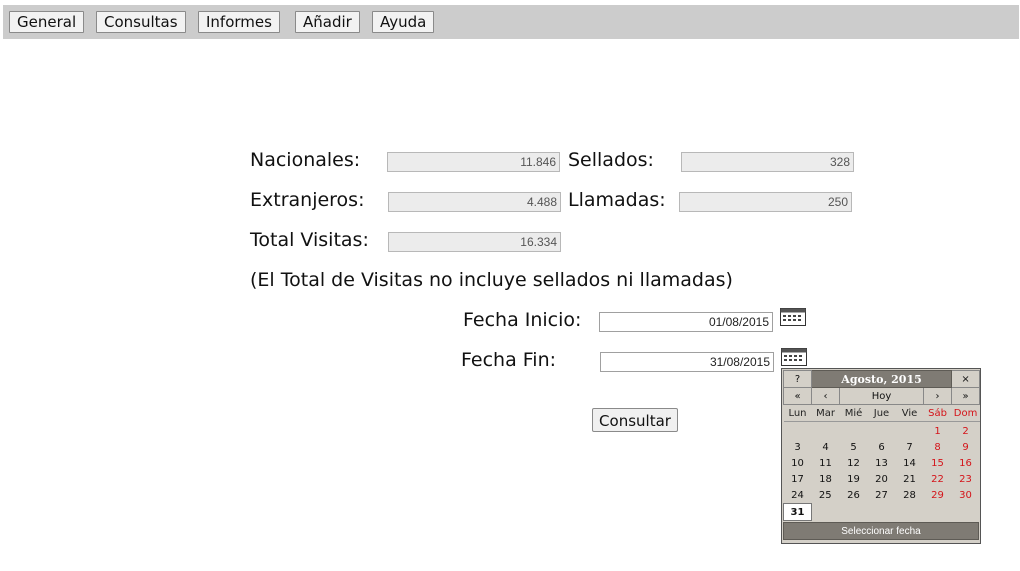 This screenshot has height=571, width=1020. What do you see at coordinates (511, 22) in the screenshot?
I see `top-menu-bar: General Consultas Informes Añadir Ayuda` at bounding box center [511, 22].